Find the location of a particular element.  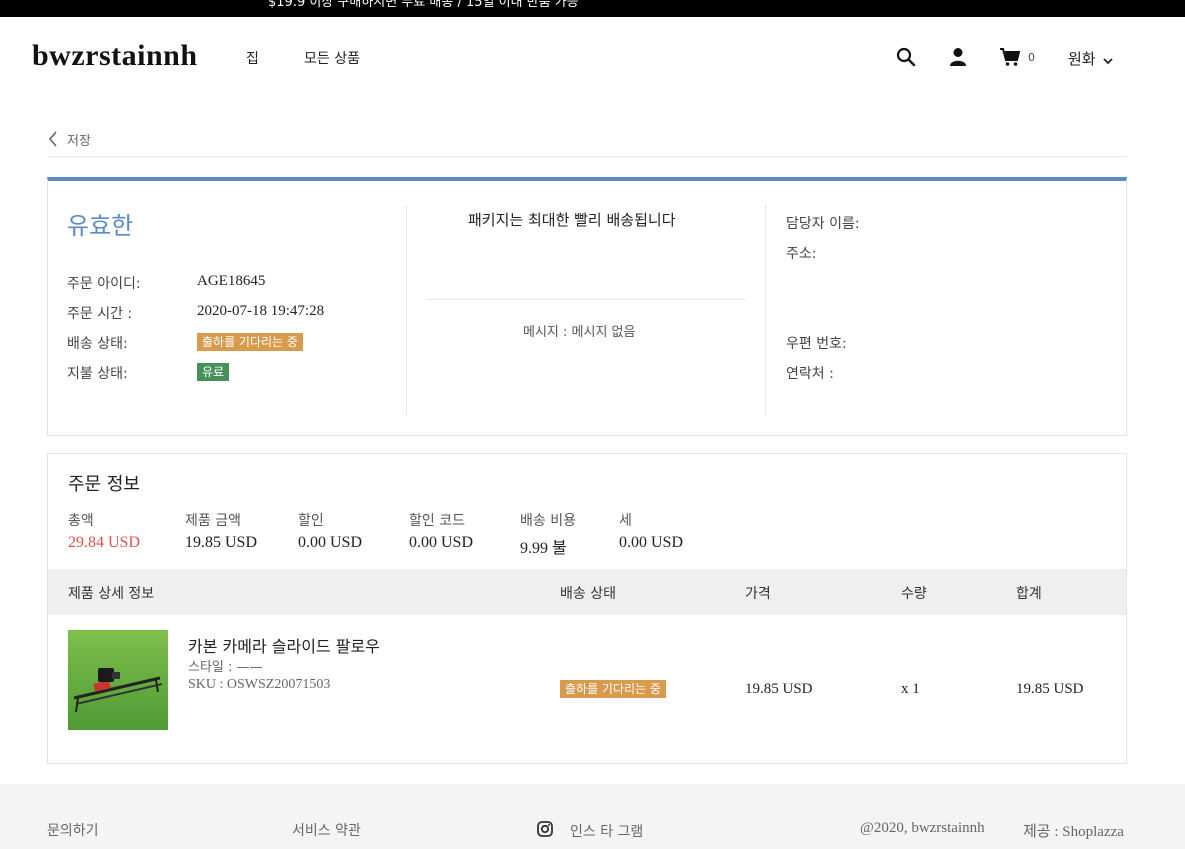

order-status-title: 유효한 is located at coordinates (100, 226).